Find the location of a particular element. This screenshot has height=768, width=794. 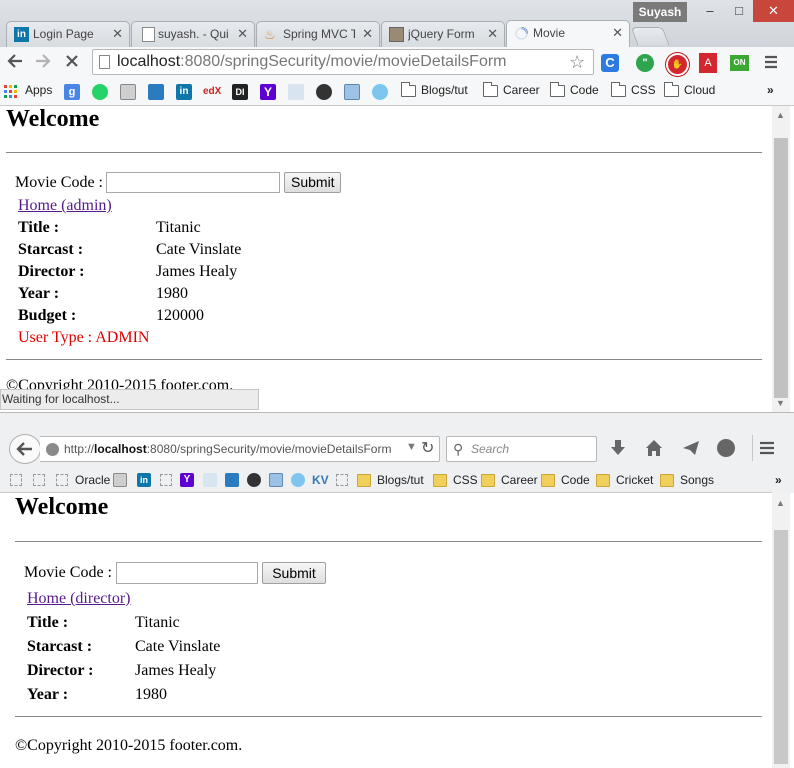

download-arrow-icon is located at coordinates (618, 448).